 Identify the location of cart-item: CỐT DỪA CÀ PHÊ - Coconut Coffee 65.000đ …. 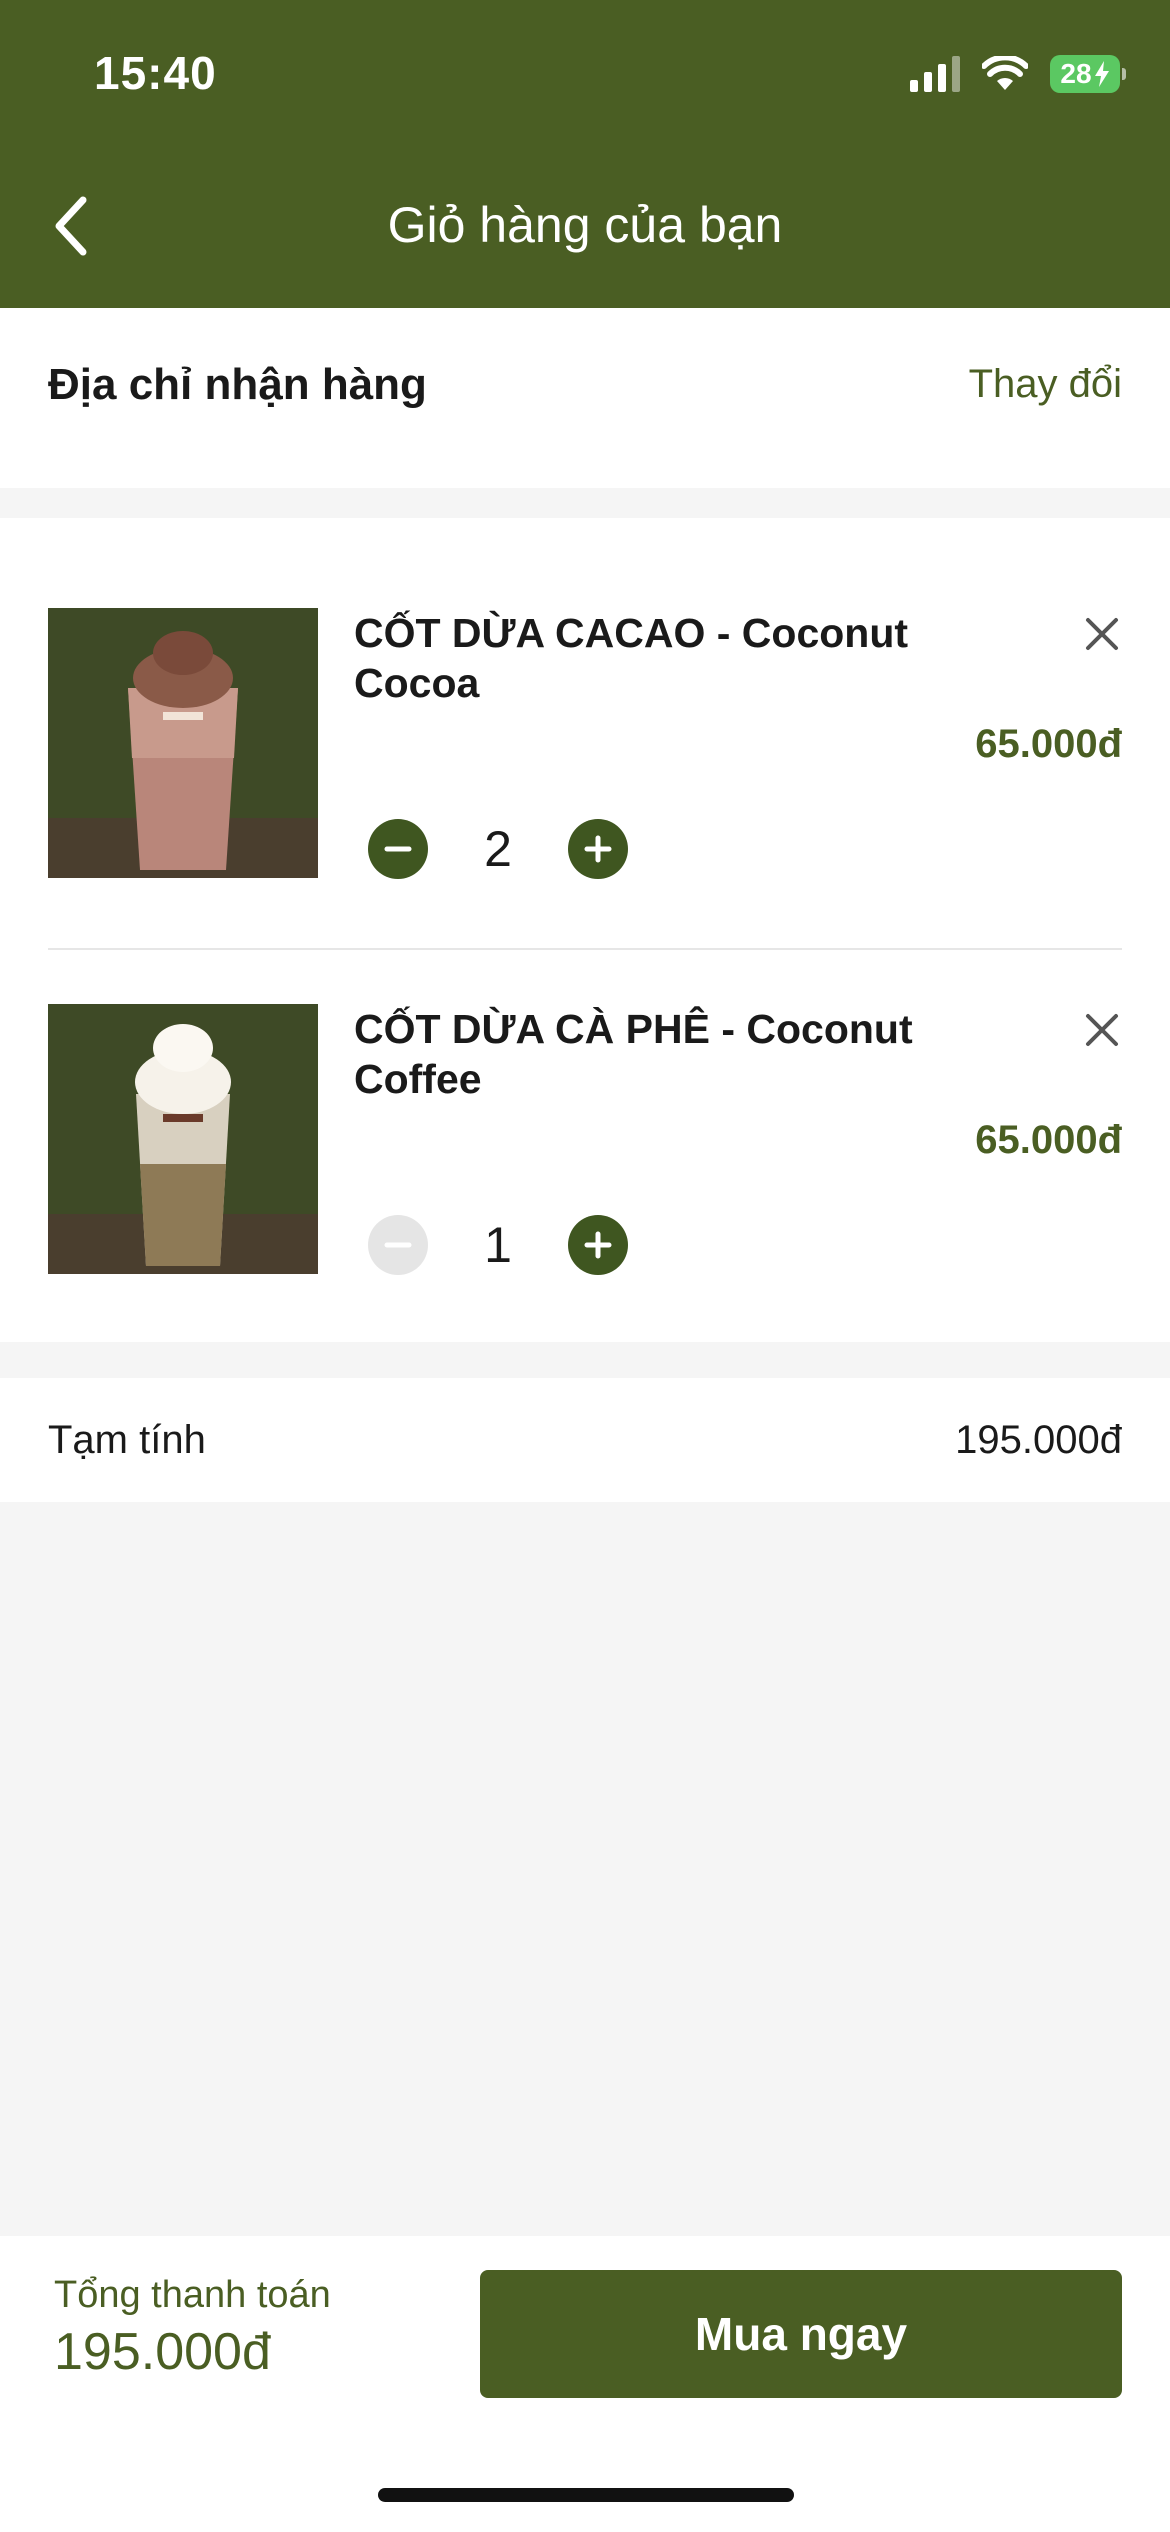
(585, 1140).